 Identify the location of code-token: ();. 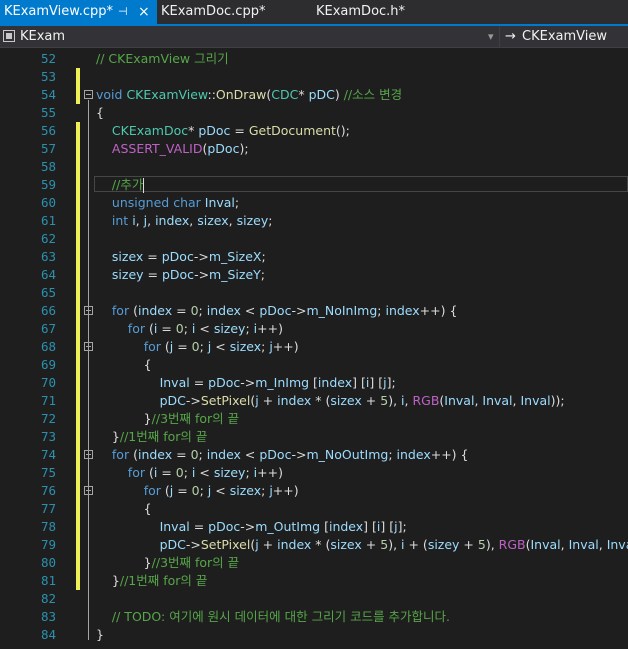
(342, 130).